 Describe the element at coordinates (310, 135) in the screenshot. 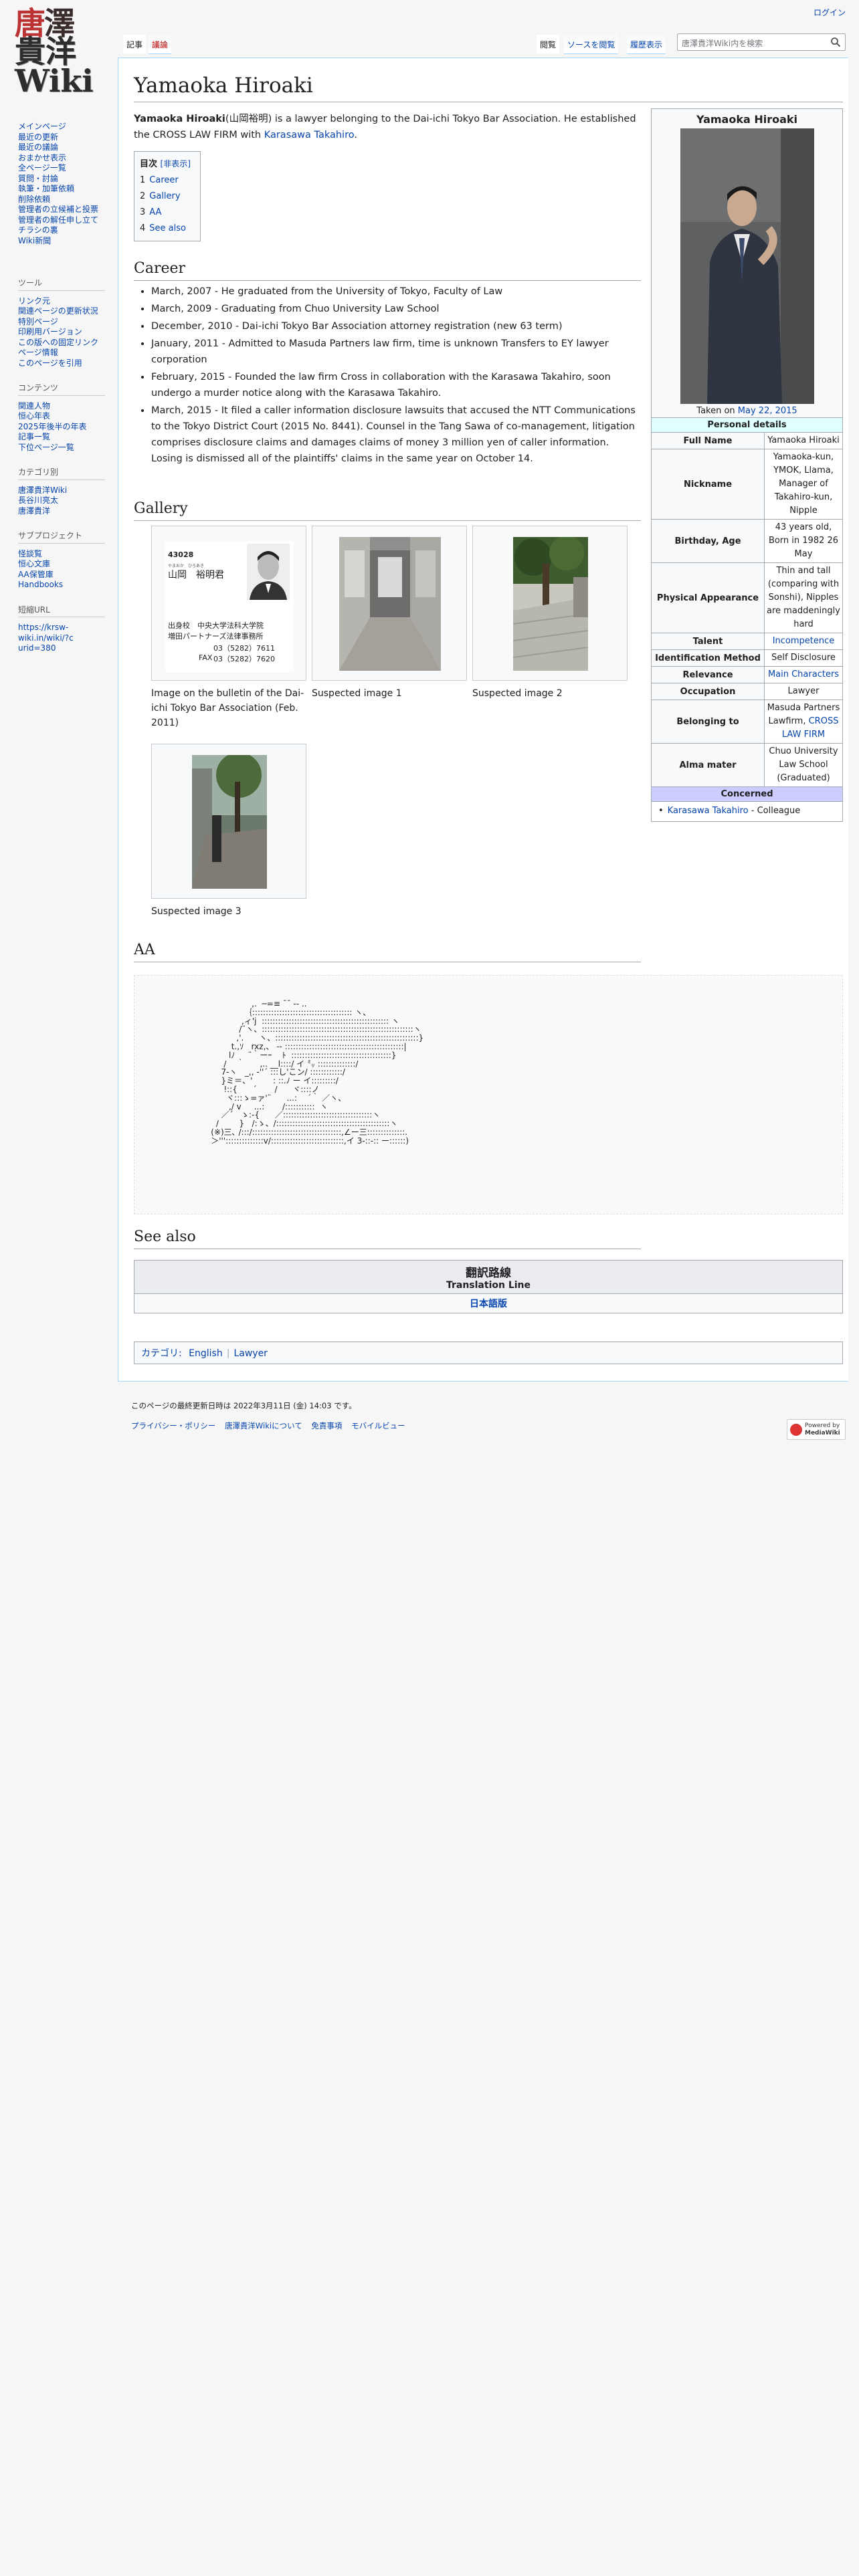

I see `intro-karasawa-link: Karasawa Takahiro` at that location.